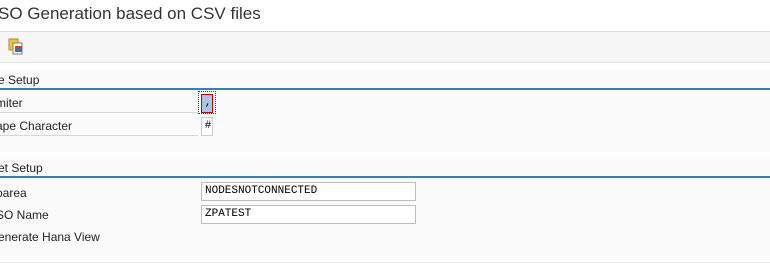 The height and width of the screenshot is (274, 770). What do you see at coordinates (207, 126) in the screenshot?
I see `escape-character-field: #` at bounding box center [207, 126].